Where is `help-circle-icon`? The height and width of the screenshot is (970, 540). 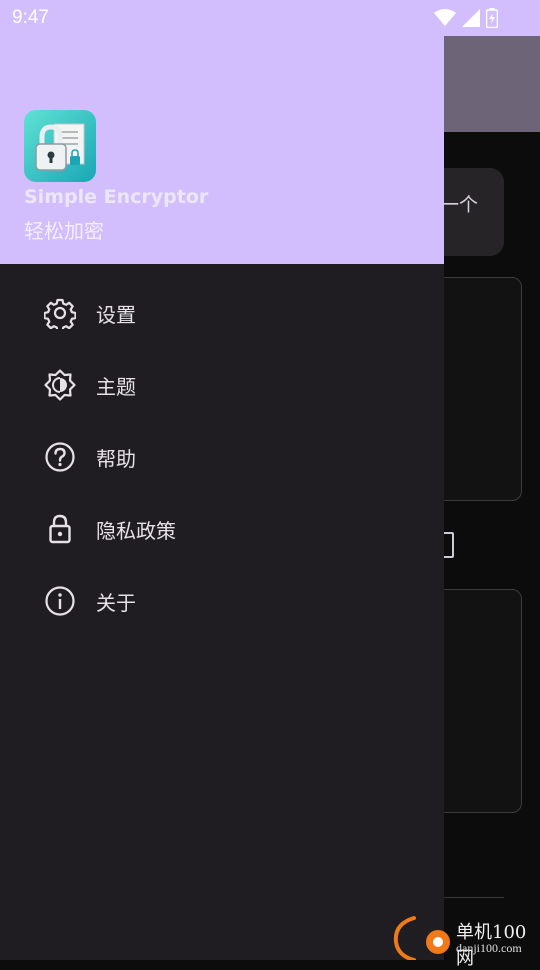
help-circle-icon is located at coordinates (60, 457).